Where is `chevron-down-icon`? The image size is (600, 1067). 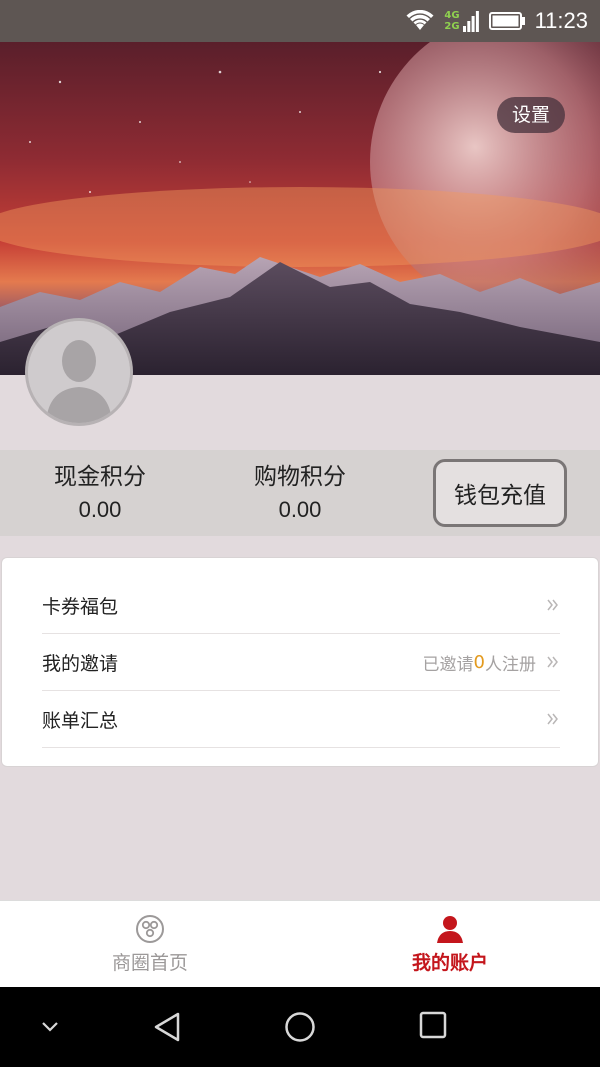 chevron-down-icon is located at coordinates (50, 1027).